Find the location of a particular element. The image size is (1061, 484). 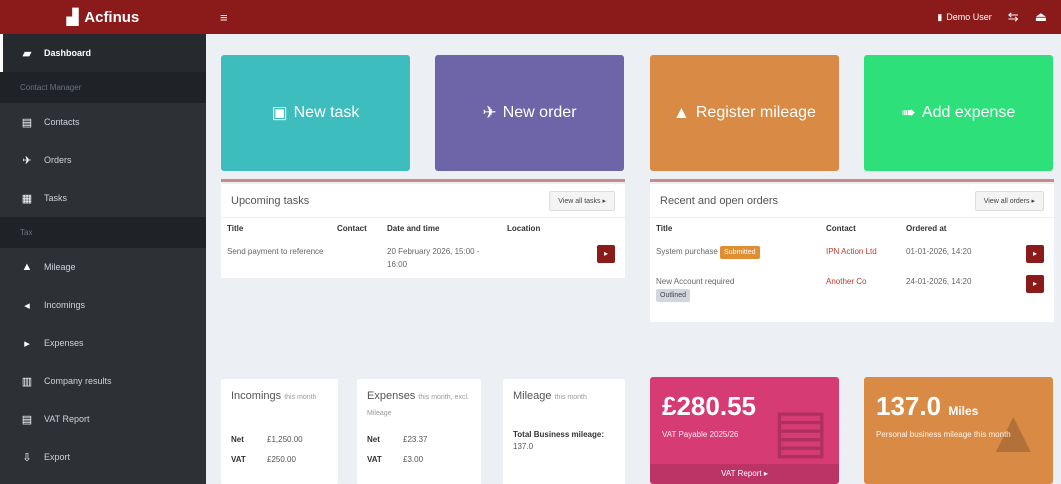

new-order-button: ✈ New order is located at coordinates (529, 113).